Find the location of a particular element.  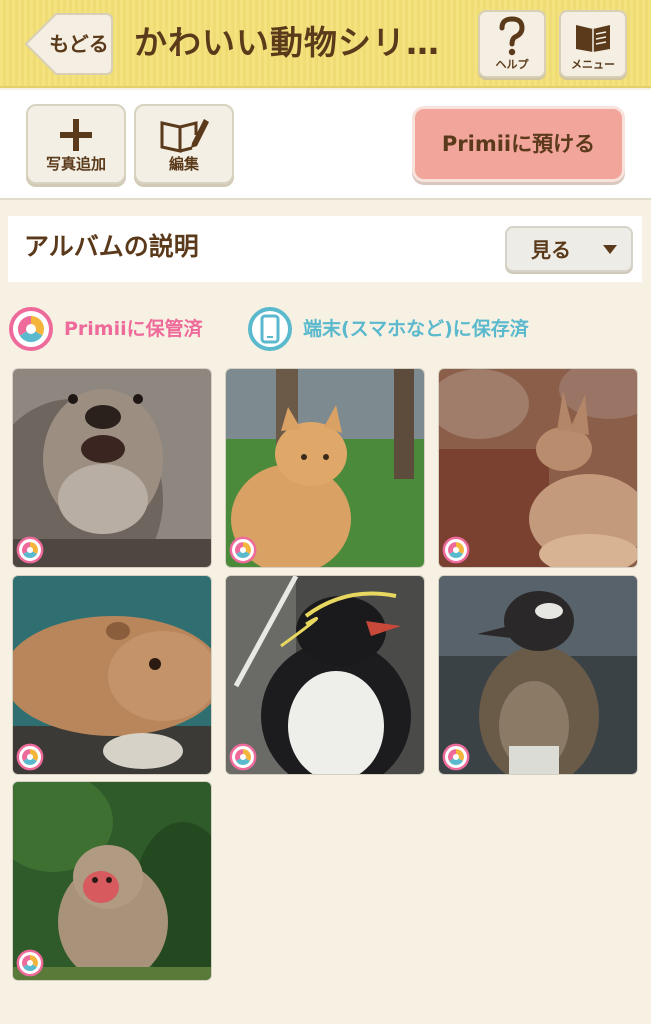

plus-icon is located at coordinates (76, 135).